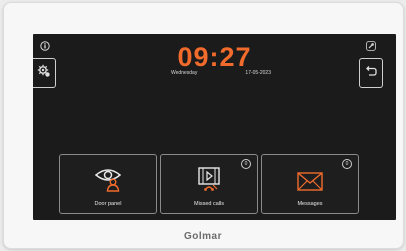  I want to click on missed-calls-label: Missed calls, so click(209, 204).